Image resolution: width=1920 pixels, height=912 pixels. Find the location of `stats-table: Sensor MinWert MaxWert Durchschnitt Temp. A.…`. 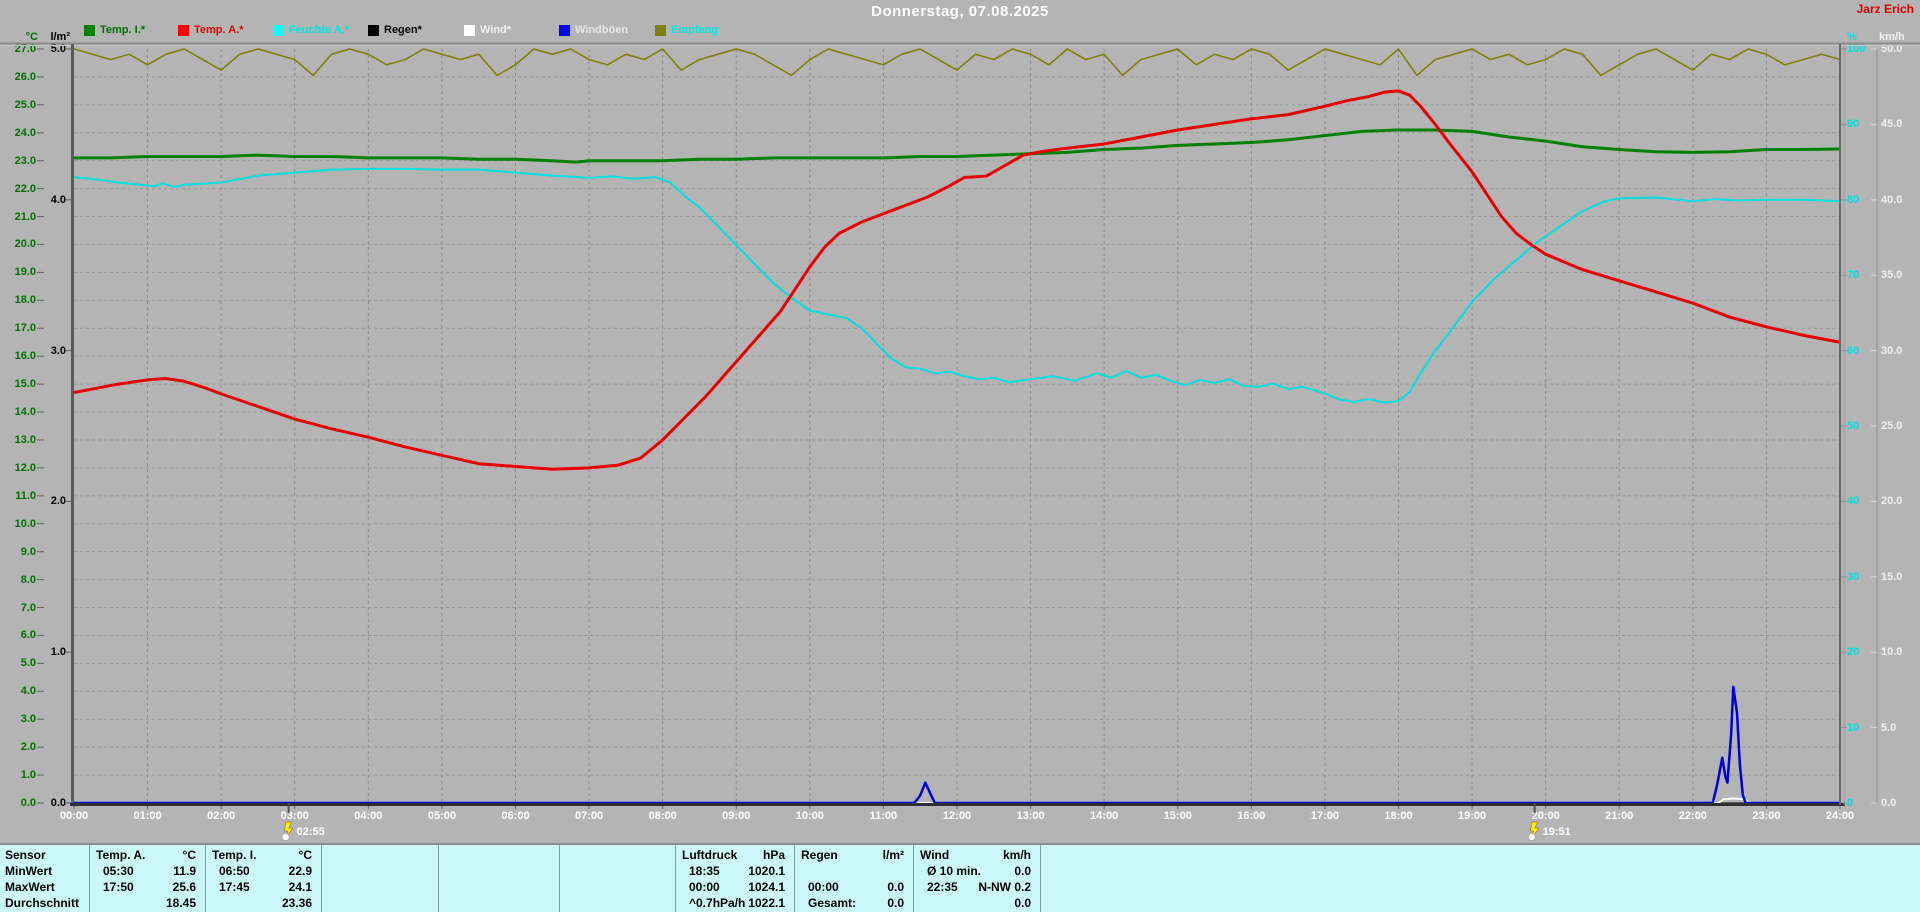

stats-table: Sensor MinWert MaxWert Durchschnitt Temp. A.… is located at coordinates (960, 878).